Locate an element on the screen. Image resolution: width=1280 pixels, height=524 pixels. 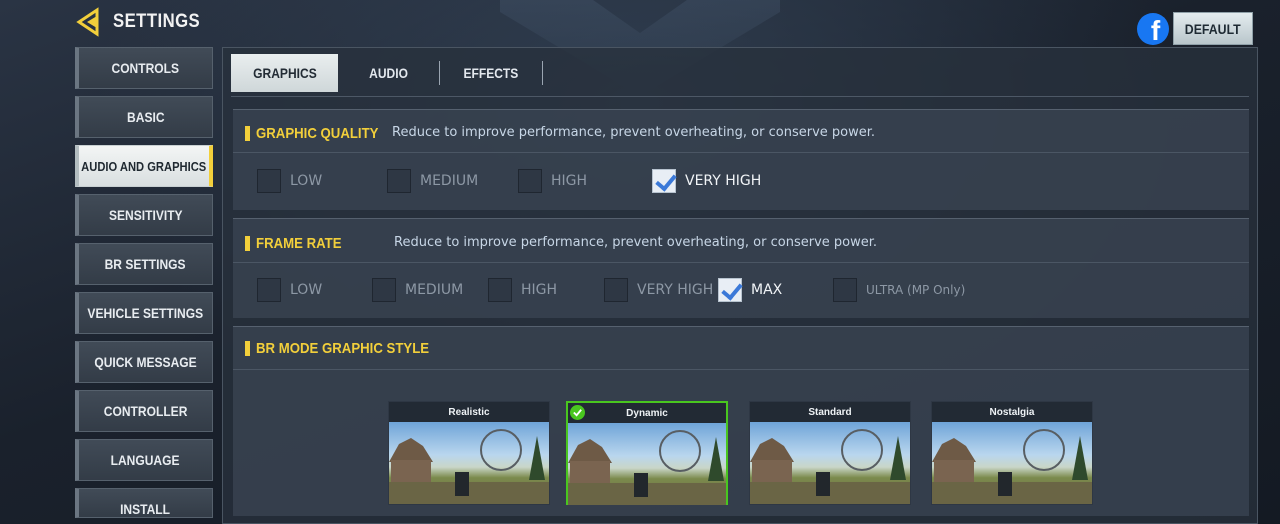
sidebar-item-quick-message: QUICK MESSAGE is located at coordinates (144, 362).